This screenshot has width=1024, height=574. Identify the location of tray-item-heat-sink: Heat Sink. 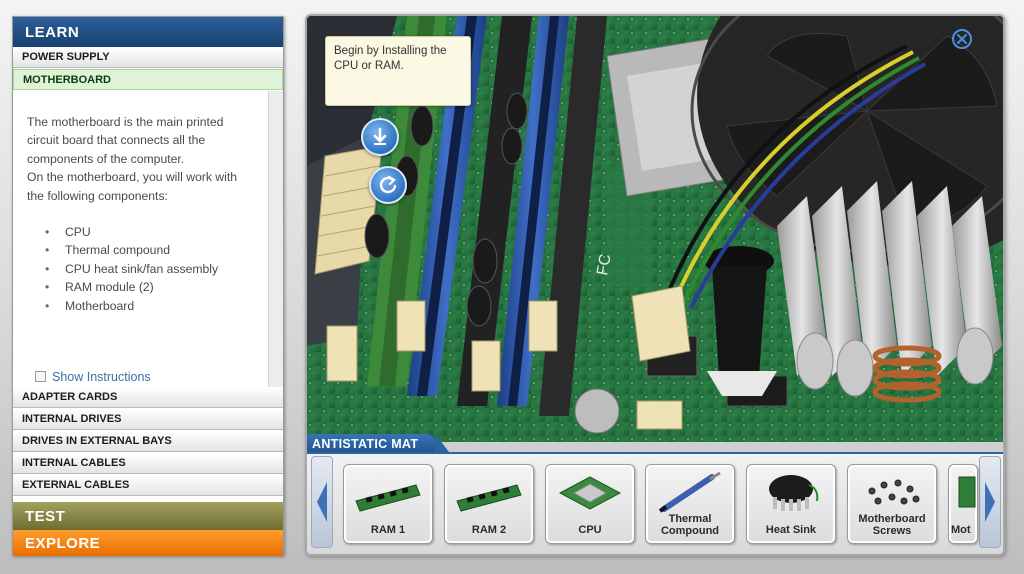
(791, 504).